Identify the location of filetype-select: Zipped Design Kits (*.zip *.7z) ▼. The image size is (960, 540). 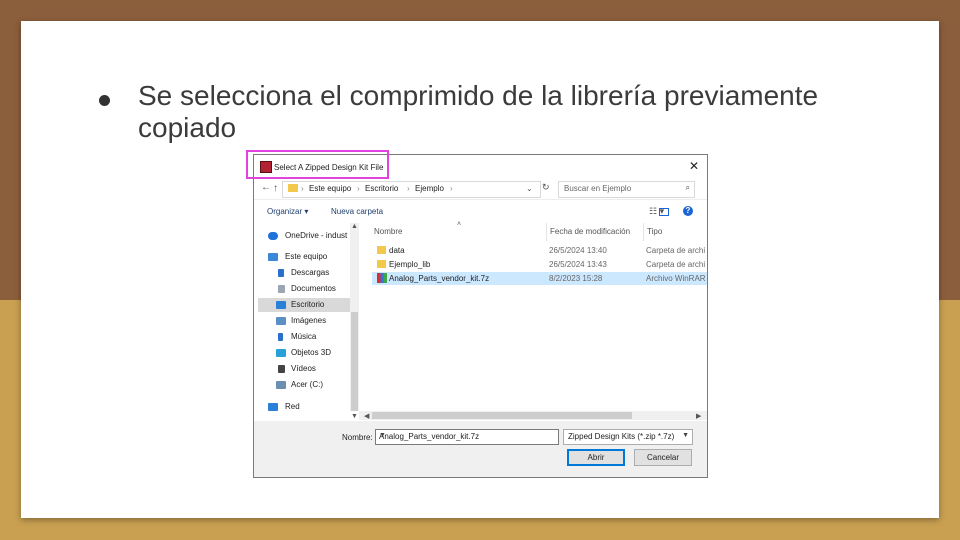
(628, 437).